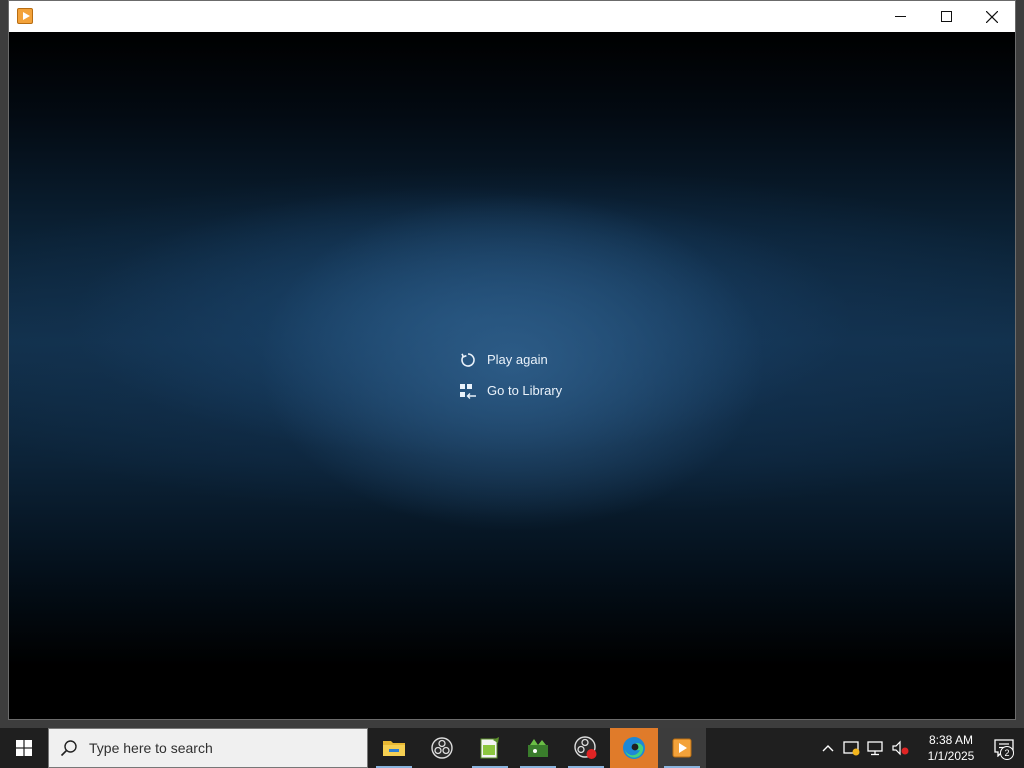  I want to click on taskbar-app-obs-recording, so click(586, 748).